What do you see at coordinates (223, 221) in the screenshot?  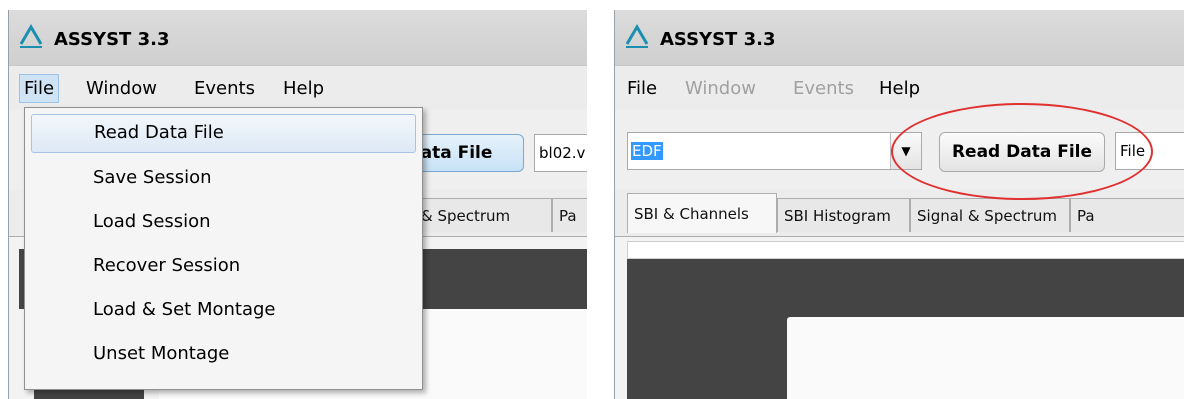 I see `menu-item-load-session: Load Session` at bounding box center [223, 221].